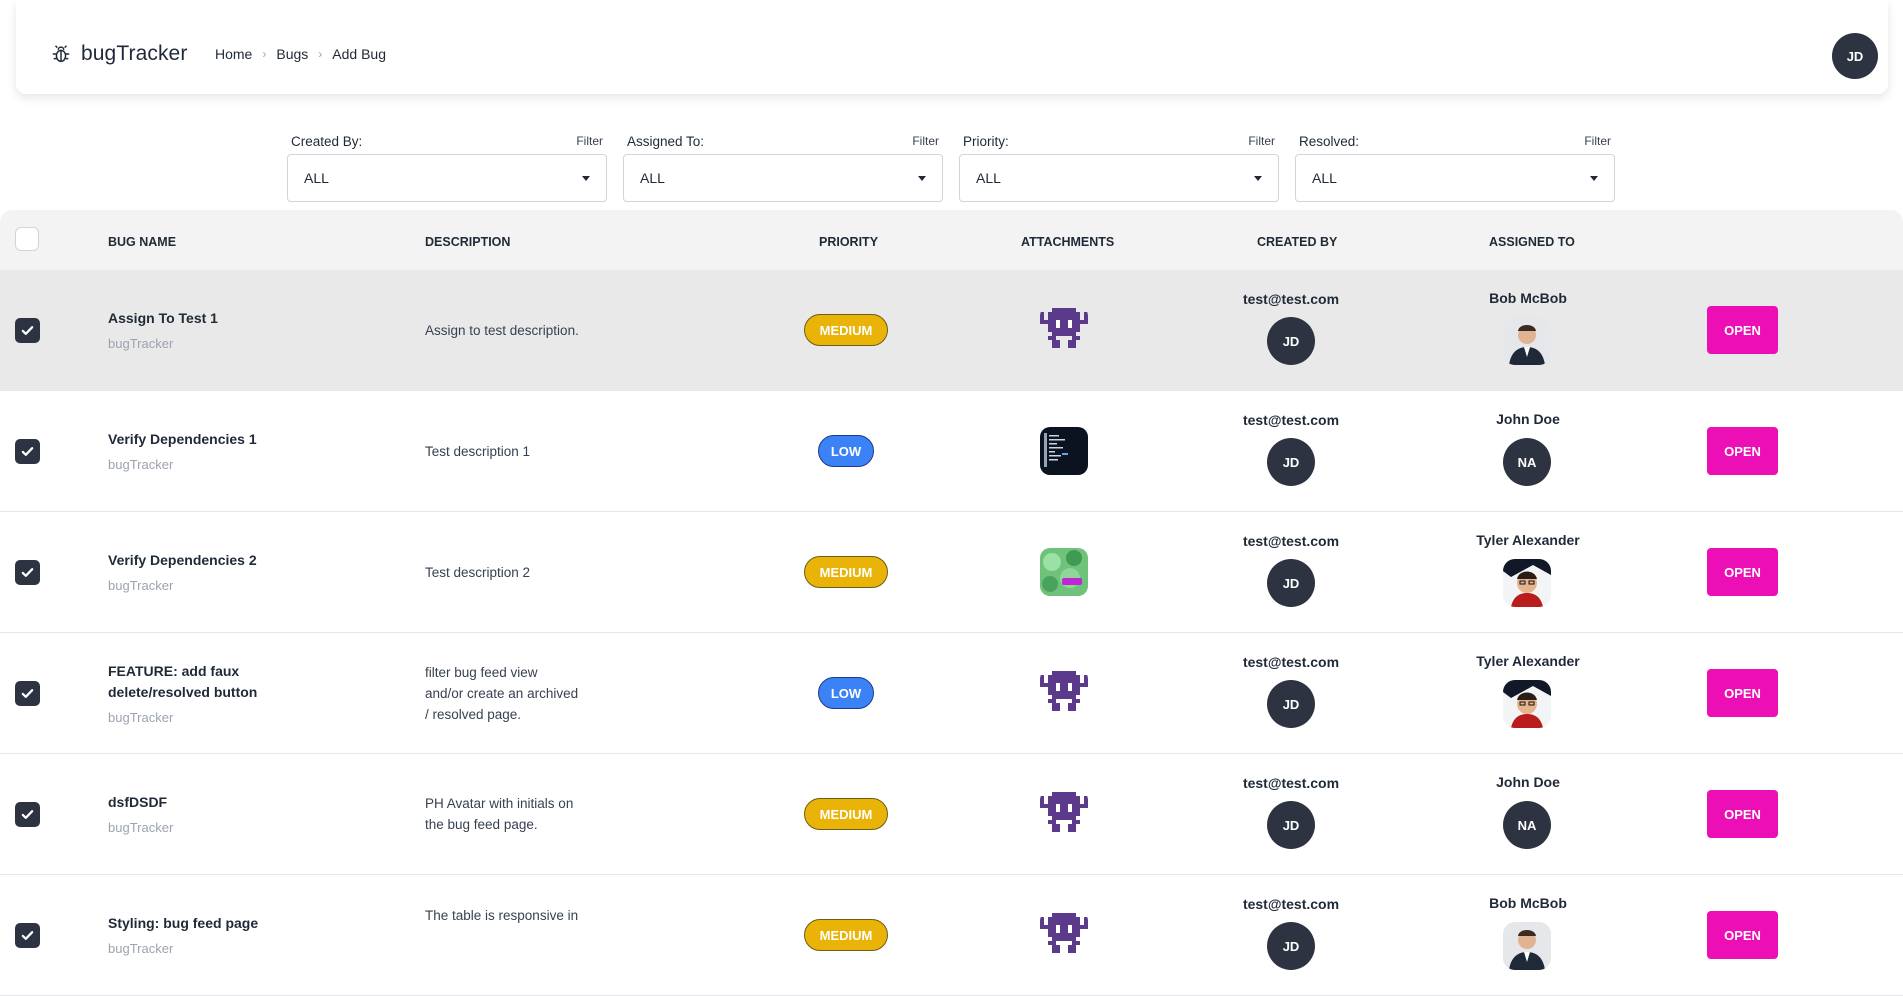 The width and height of the screenshot is (1903, 996). What do you see at coordinates (359, 54) in the screenshot?
I see `breadcrumb-add-bug: Add Bug` at bounding box center [359, 54].